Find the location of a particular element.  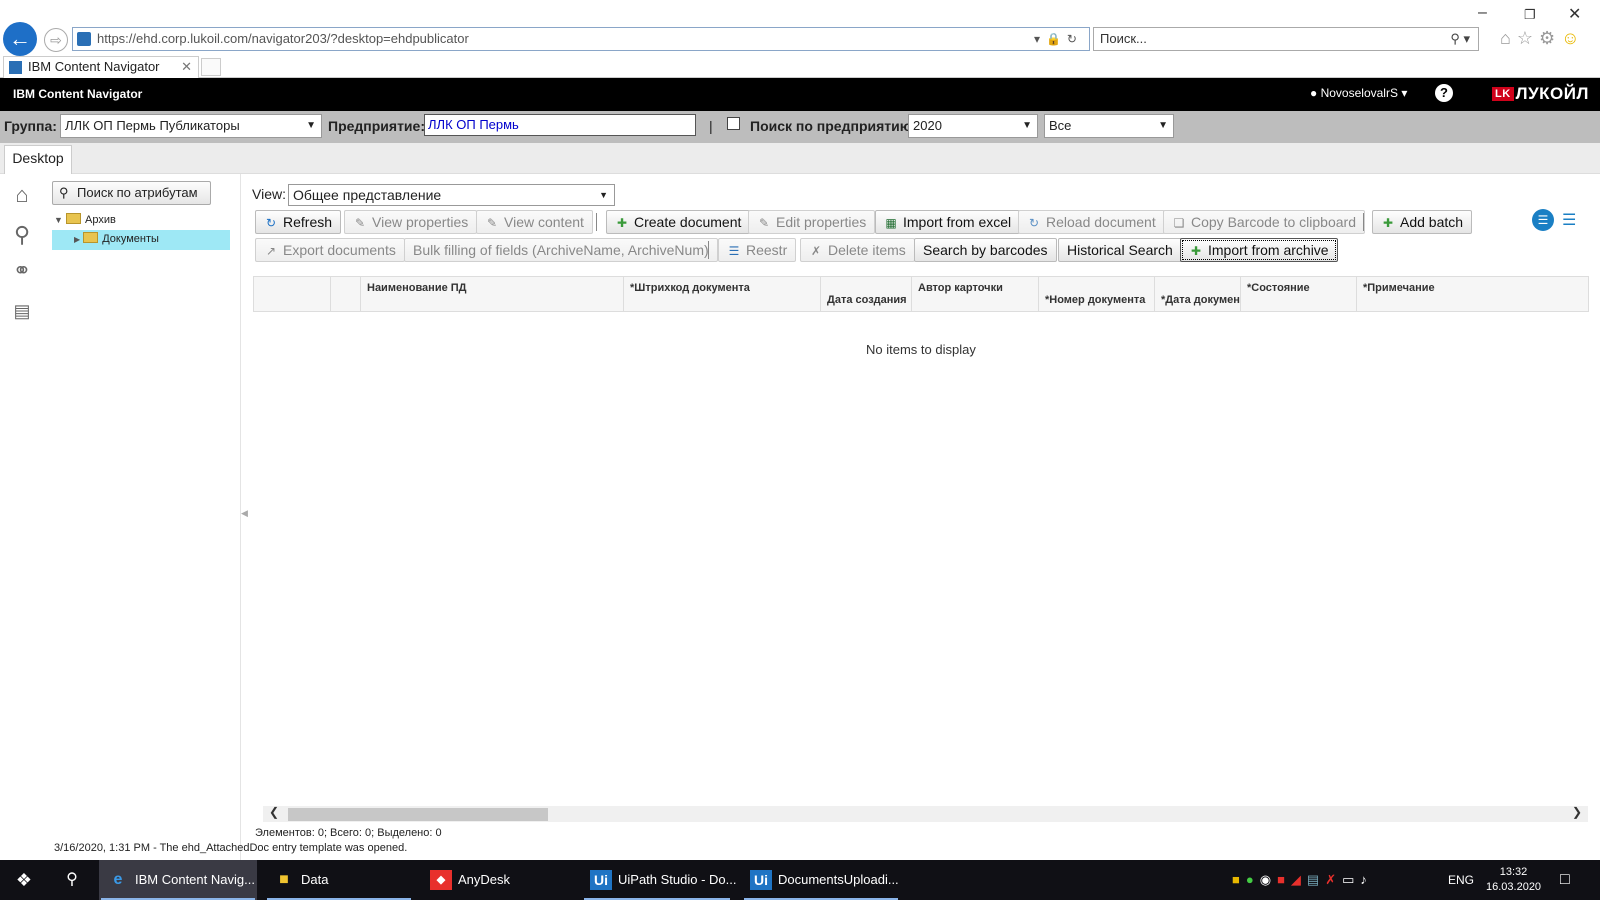

tray-monitor-icon: ▭ is located at coordinates (1351, 879).